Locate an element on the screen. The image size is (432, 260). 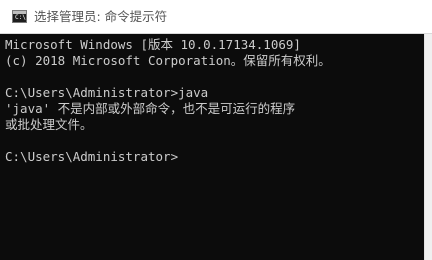
vertical-scrollbar is located at coordinates (428, 147).